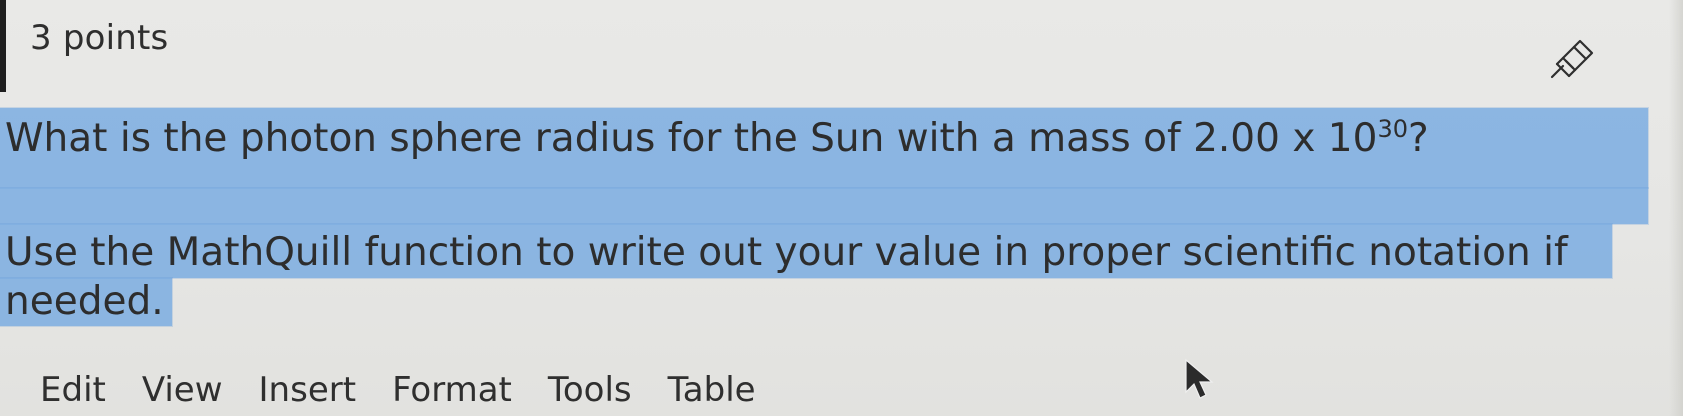  I want to click on pin-icon, so click(1571, 58).